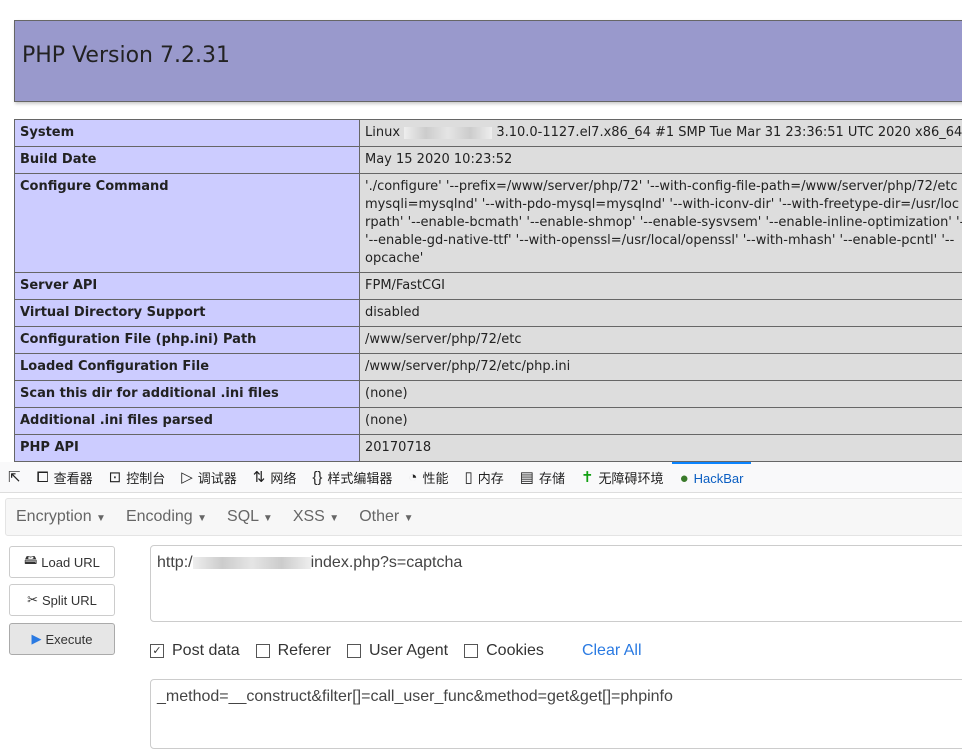 This screenshot has height=749, width=962. What do you see at coordinates (126, 55) in the screenshot?
I see `page-title: PHP Version 7.2.31` at bounding box center [126, 55].